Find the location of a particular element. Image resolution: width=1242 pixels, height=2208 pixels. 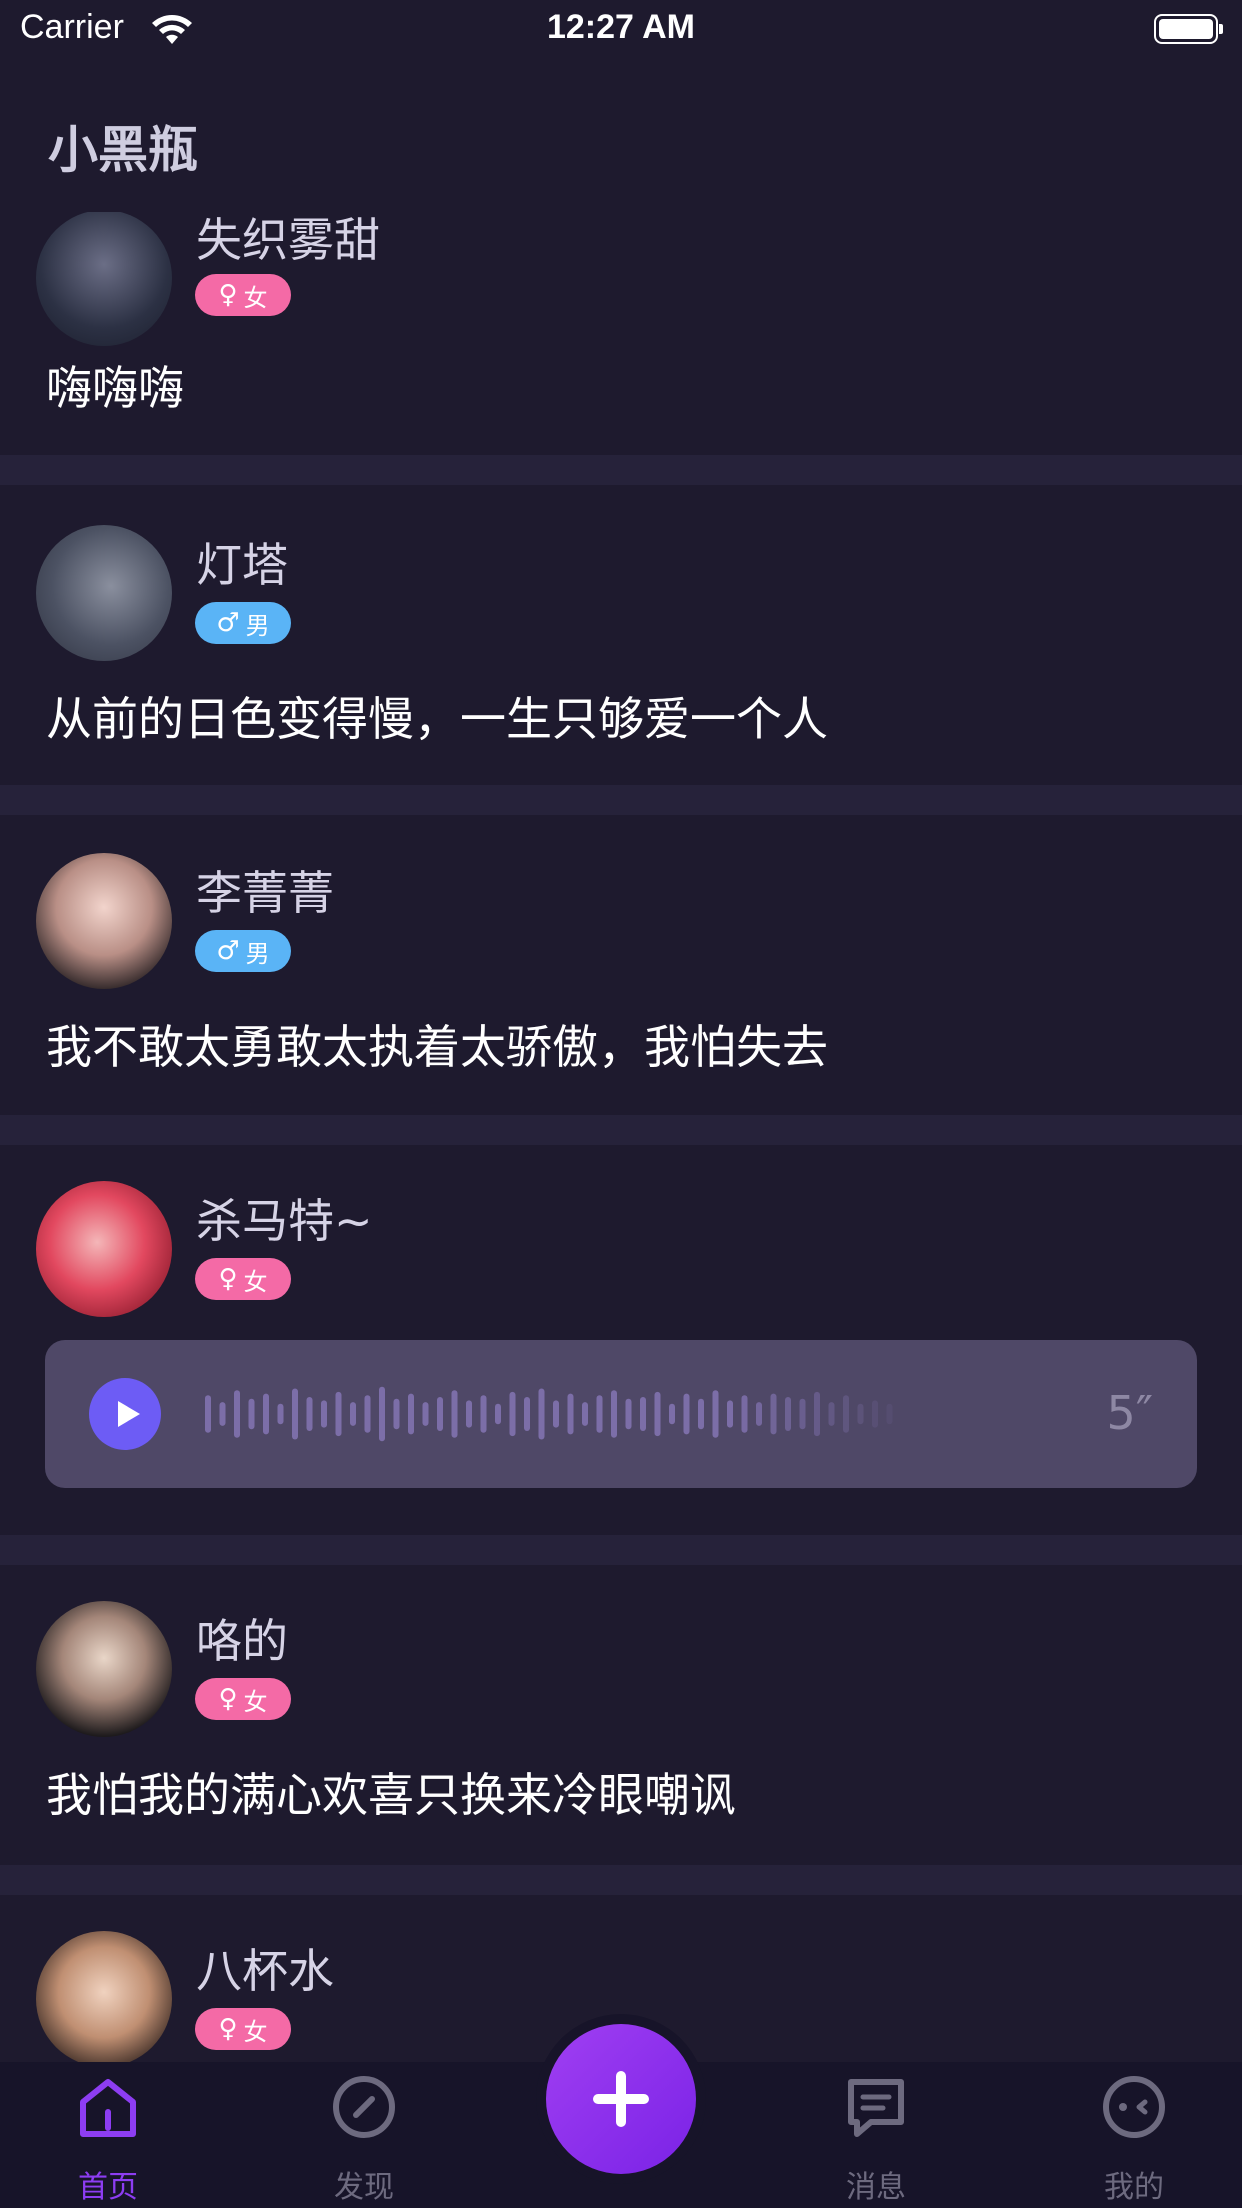

username: 灯塔 is located at coordinates (242, 562).